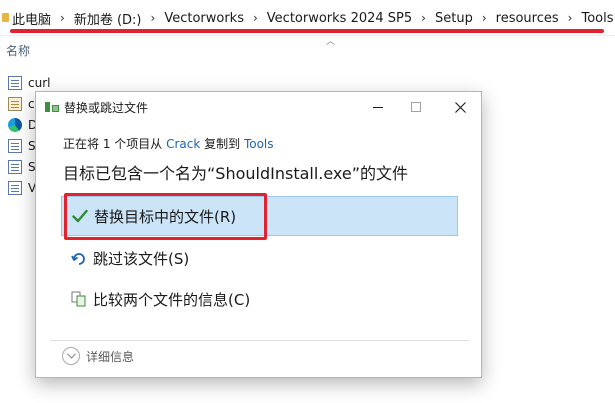  What do you see at coordinates (52, 107) in the screenshot?
I see `file-copy-icon` at bounding box center [52, 107].